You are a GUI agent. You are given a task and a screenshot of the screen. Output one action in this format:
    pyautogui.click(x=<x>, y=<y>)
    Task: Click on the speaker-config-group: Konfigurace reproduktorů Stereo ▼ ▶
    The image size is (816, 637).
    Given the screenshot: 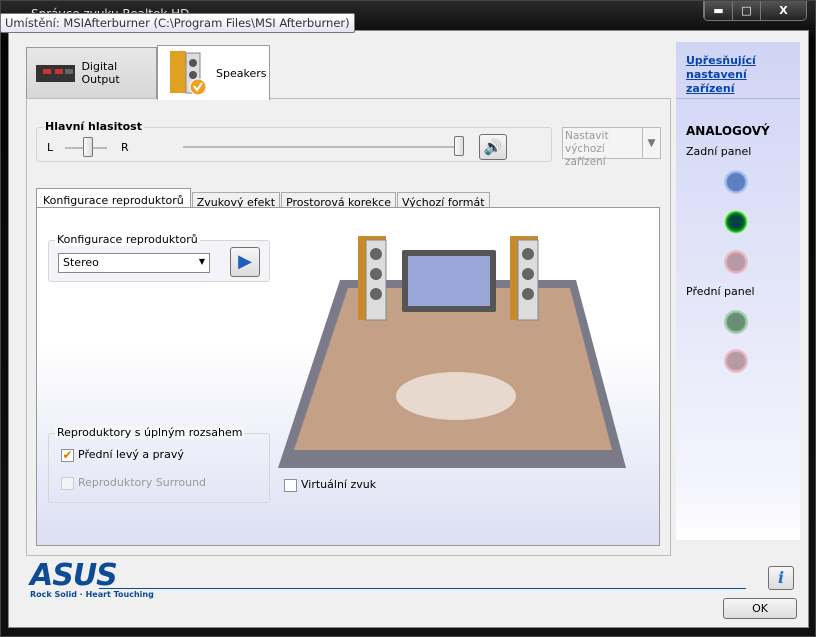 What is the action you would take?
    pyautogui.click(x=159, y=257)
    